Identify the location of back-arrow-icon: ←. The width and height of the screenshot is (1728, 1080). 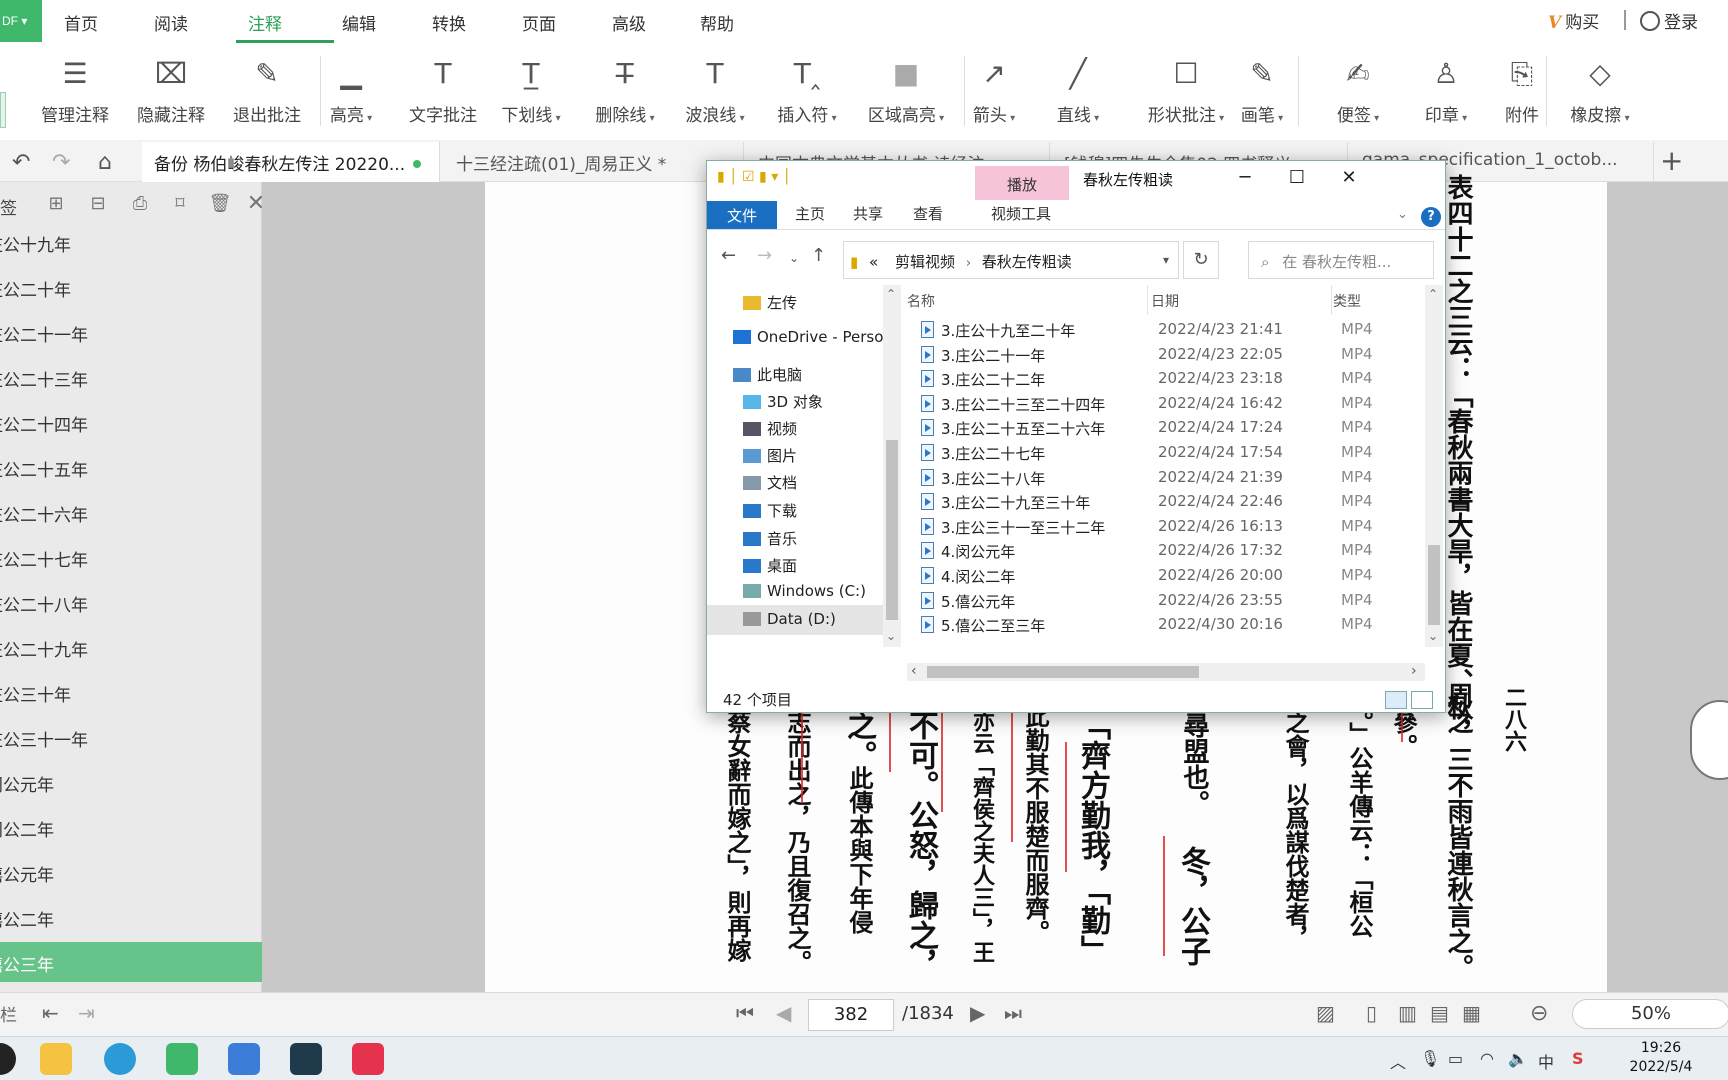
(728, 255).